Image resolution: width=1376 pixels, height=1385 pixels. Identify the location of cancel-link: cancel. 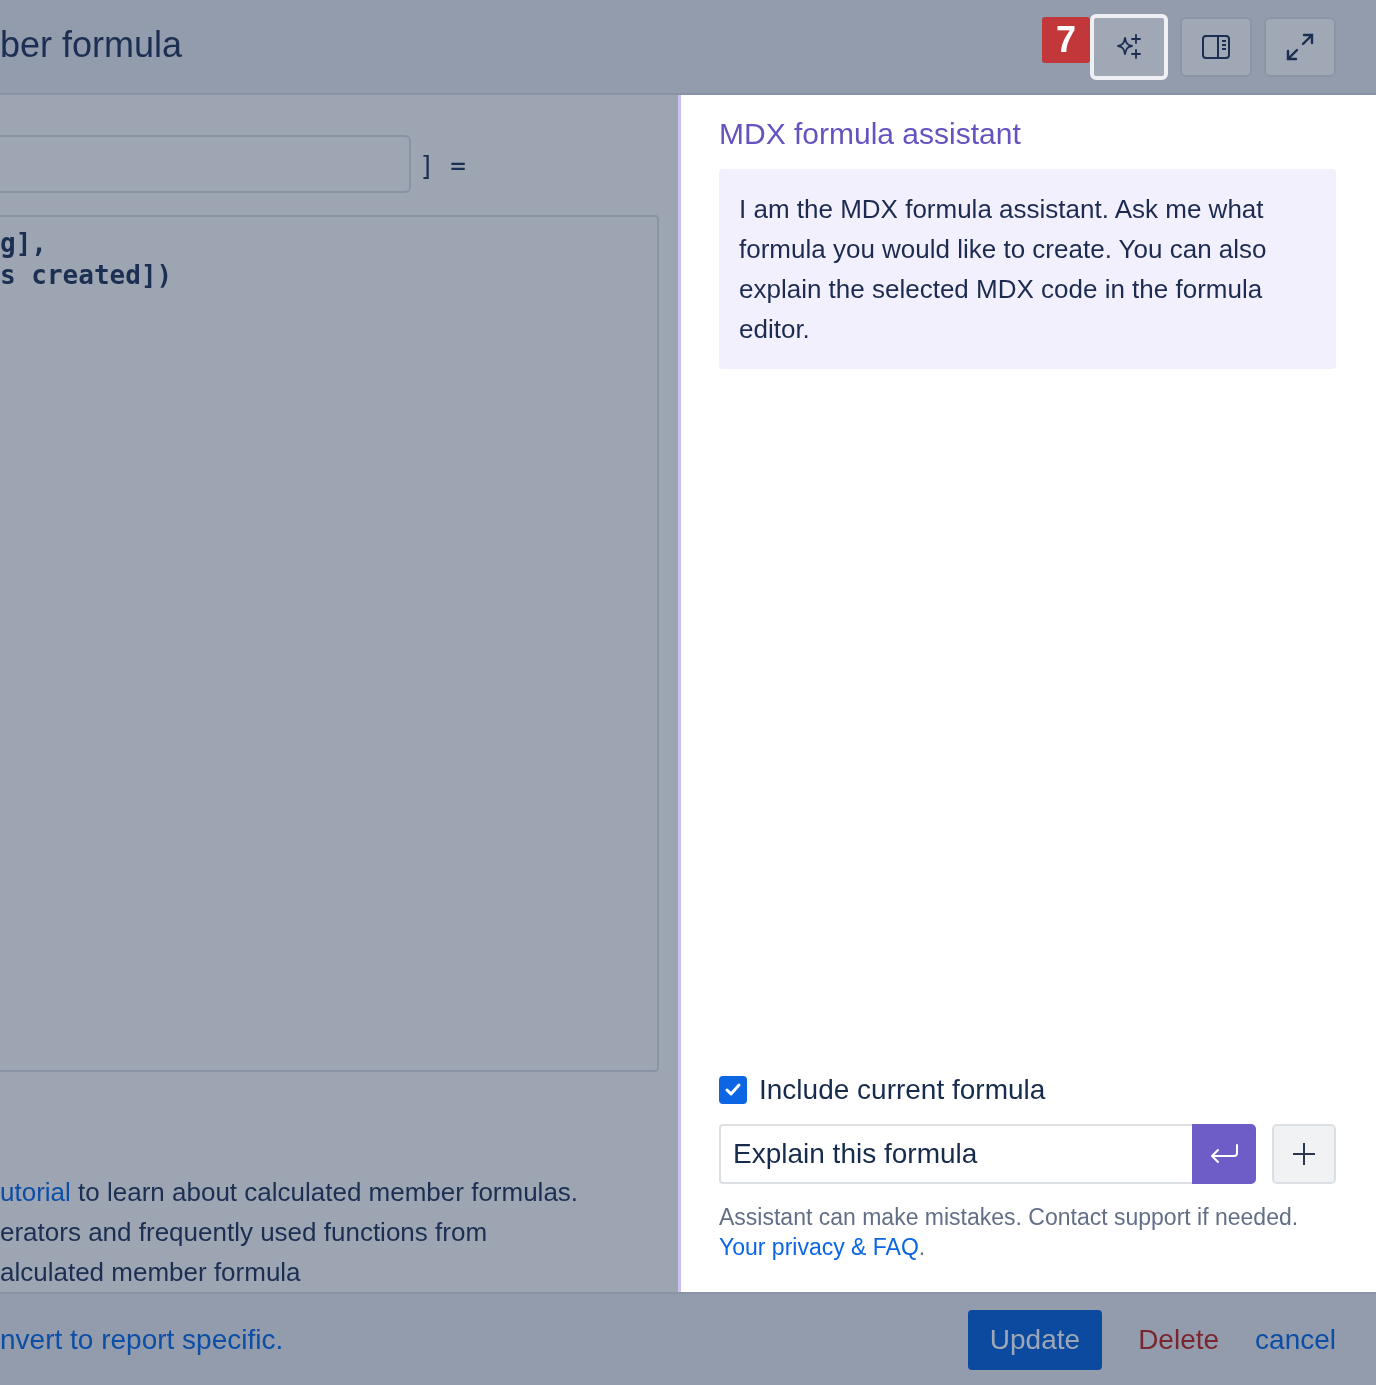
(1290, 1339).